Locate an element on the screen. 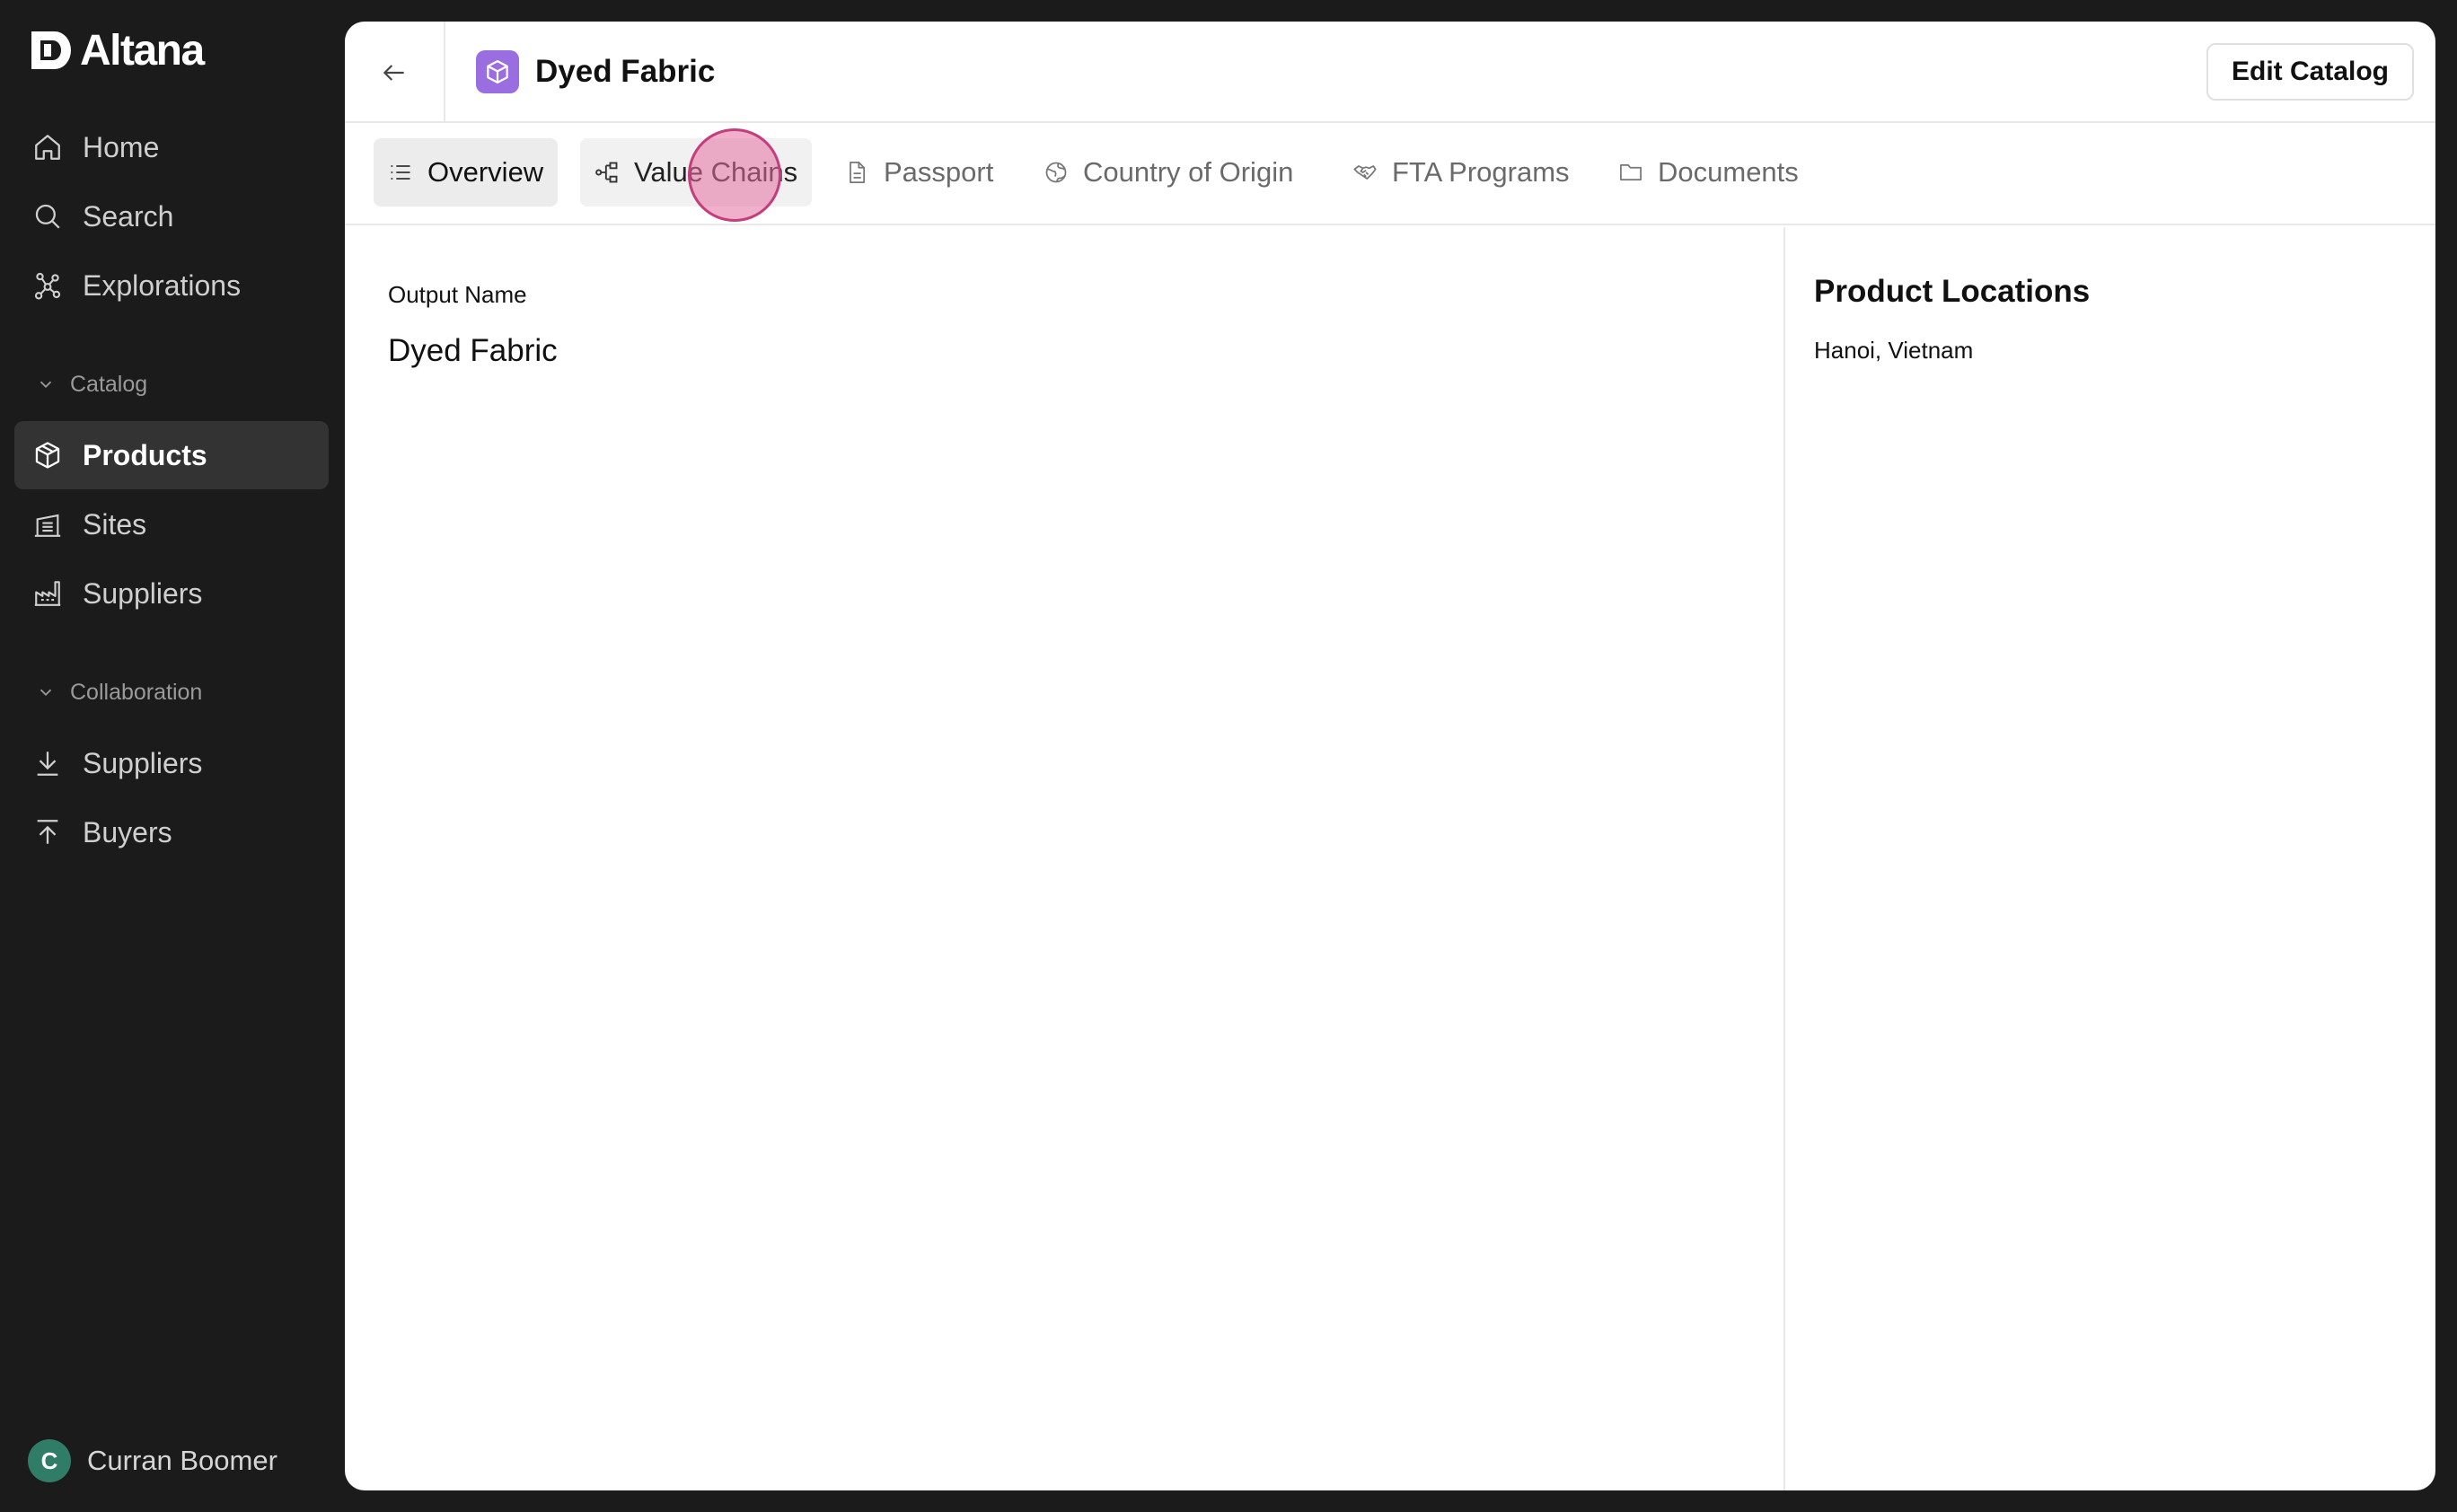 The width and height of the screenshot is (2457, 1512). output-name-value: Dyed Fabric is located at coordinates (473, 350).